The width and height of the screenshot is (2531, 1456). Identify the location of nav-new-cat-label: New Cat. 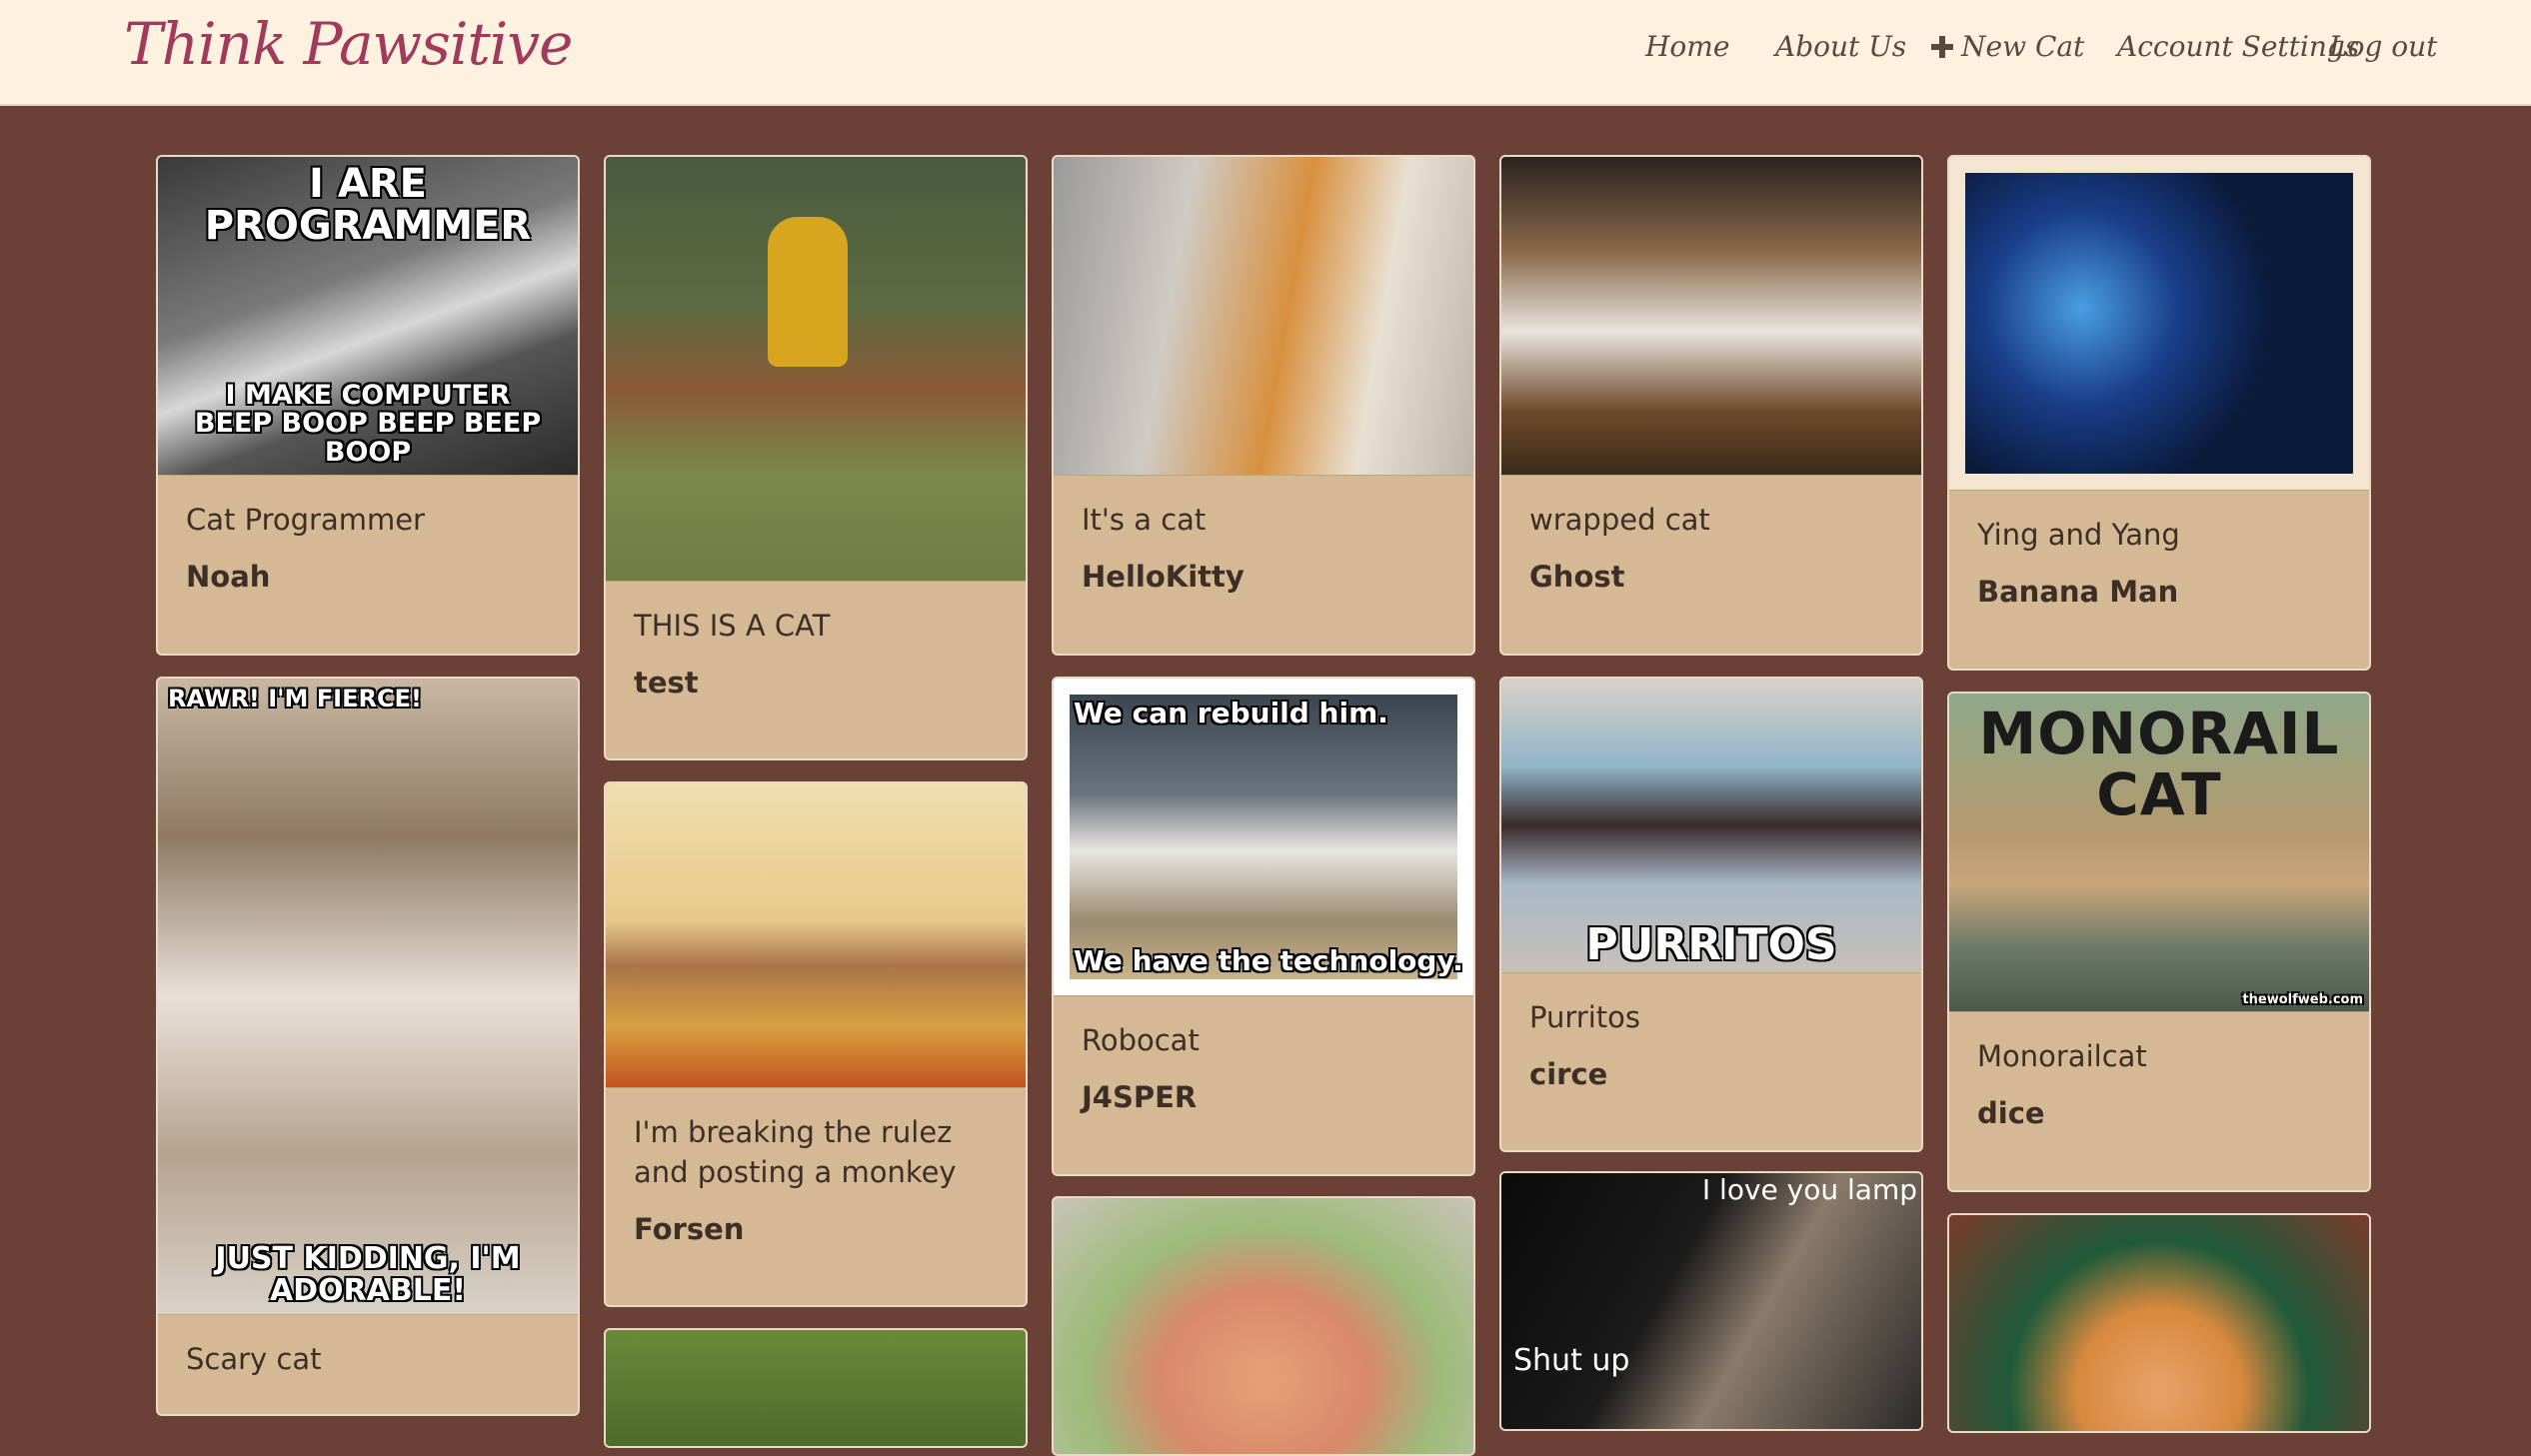
(2023, 46).